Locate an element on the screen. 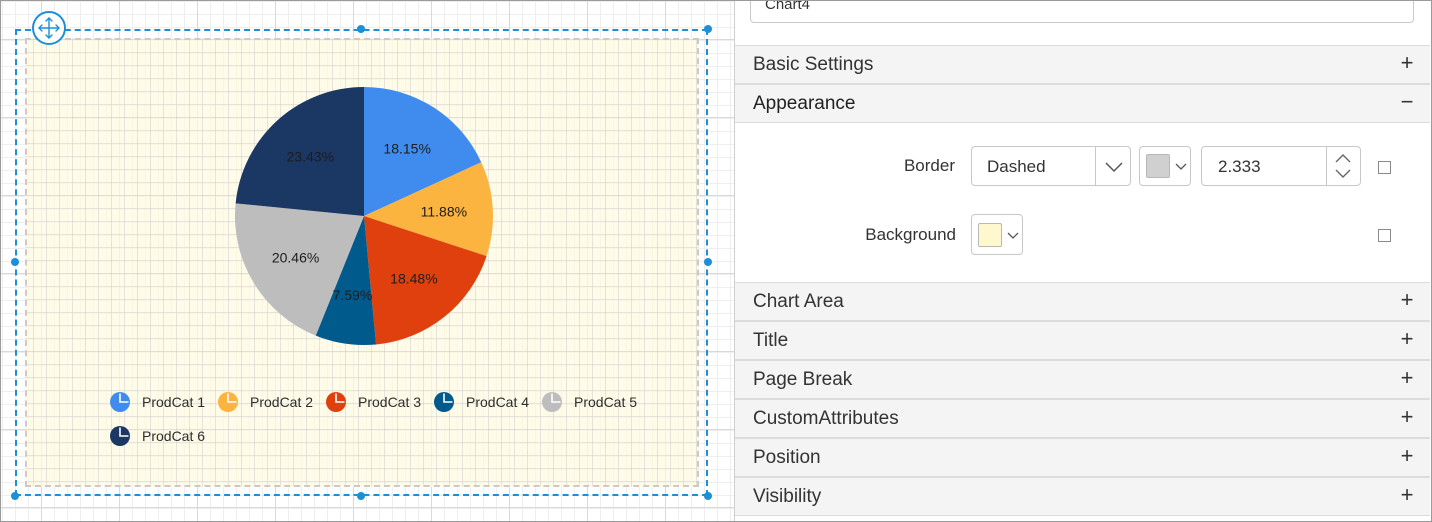 This screenshot has height=522, width=1432. border-color-picker is located at coordinates (1165, 166).